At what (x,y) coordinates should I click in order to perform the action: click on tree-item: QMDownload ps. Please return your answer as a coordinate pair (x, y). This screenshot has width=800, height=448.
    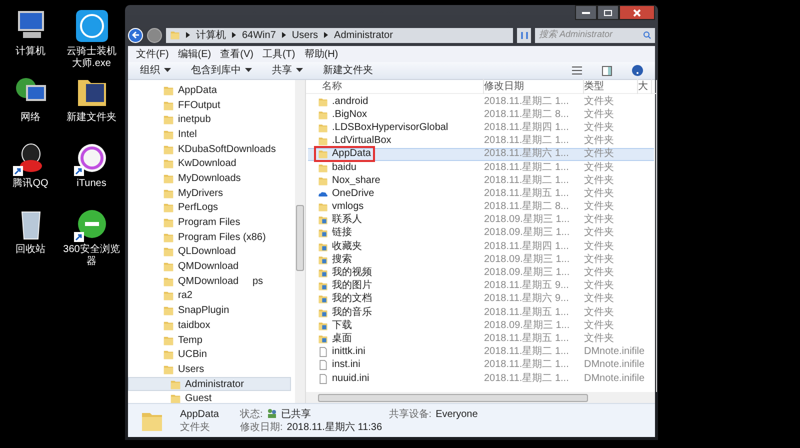
    Looking at the image, I should click on (209, 281).